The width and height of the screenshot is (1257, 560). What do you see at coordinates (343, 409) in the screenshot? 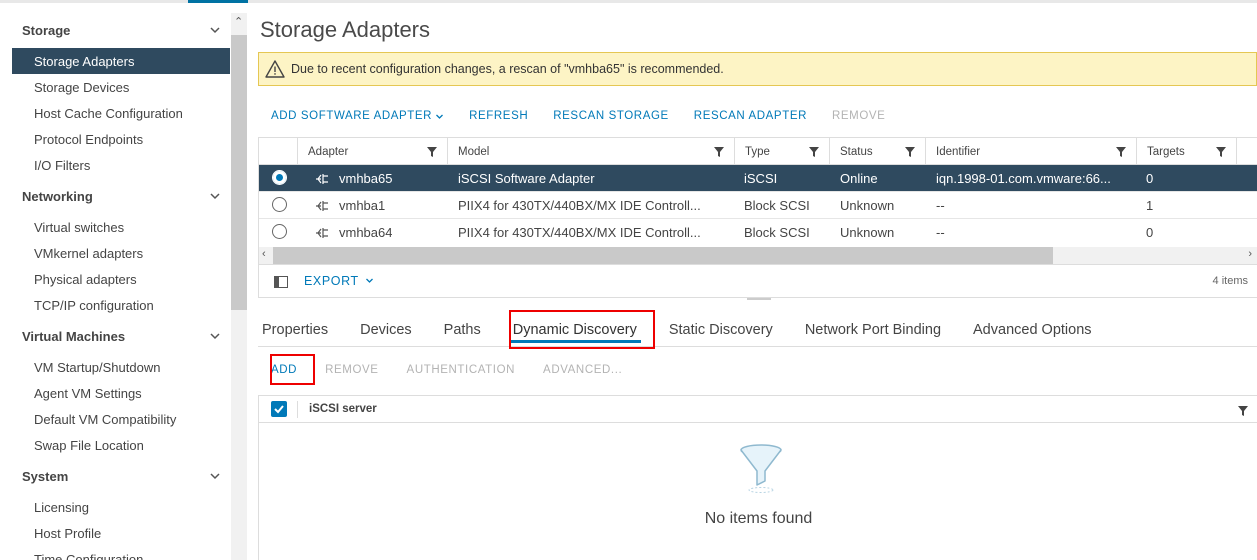
I see `column-iscsi-server: iSCSI server` at bounding box center [343, 409].